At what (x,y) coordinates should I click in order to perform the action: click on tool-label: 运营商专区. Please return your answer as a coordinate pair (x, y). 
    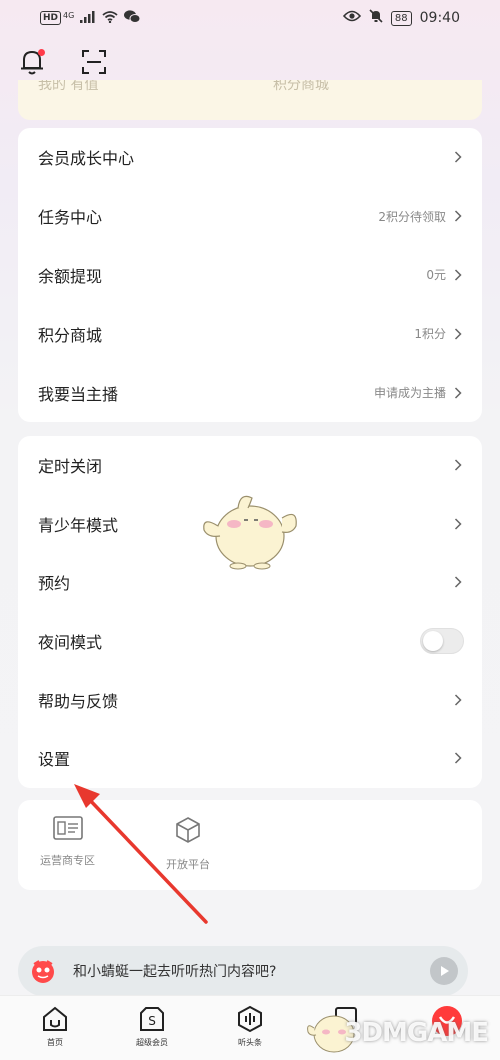
    Looking at the image, I should click on (67, 860).